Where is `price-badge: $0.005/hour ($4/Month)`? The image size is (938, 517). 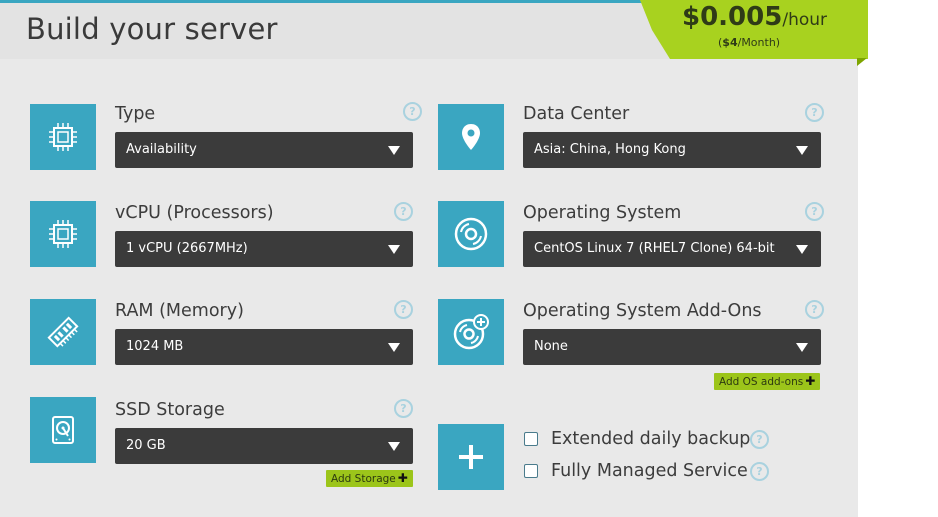
price-badge: $0.005/hour ($4/Month) is located at coordinates (754, 29).